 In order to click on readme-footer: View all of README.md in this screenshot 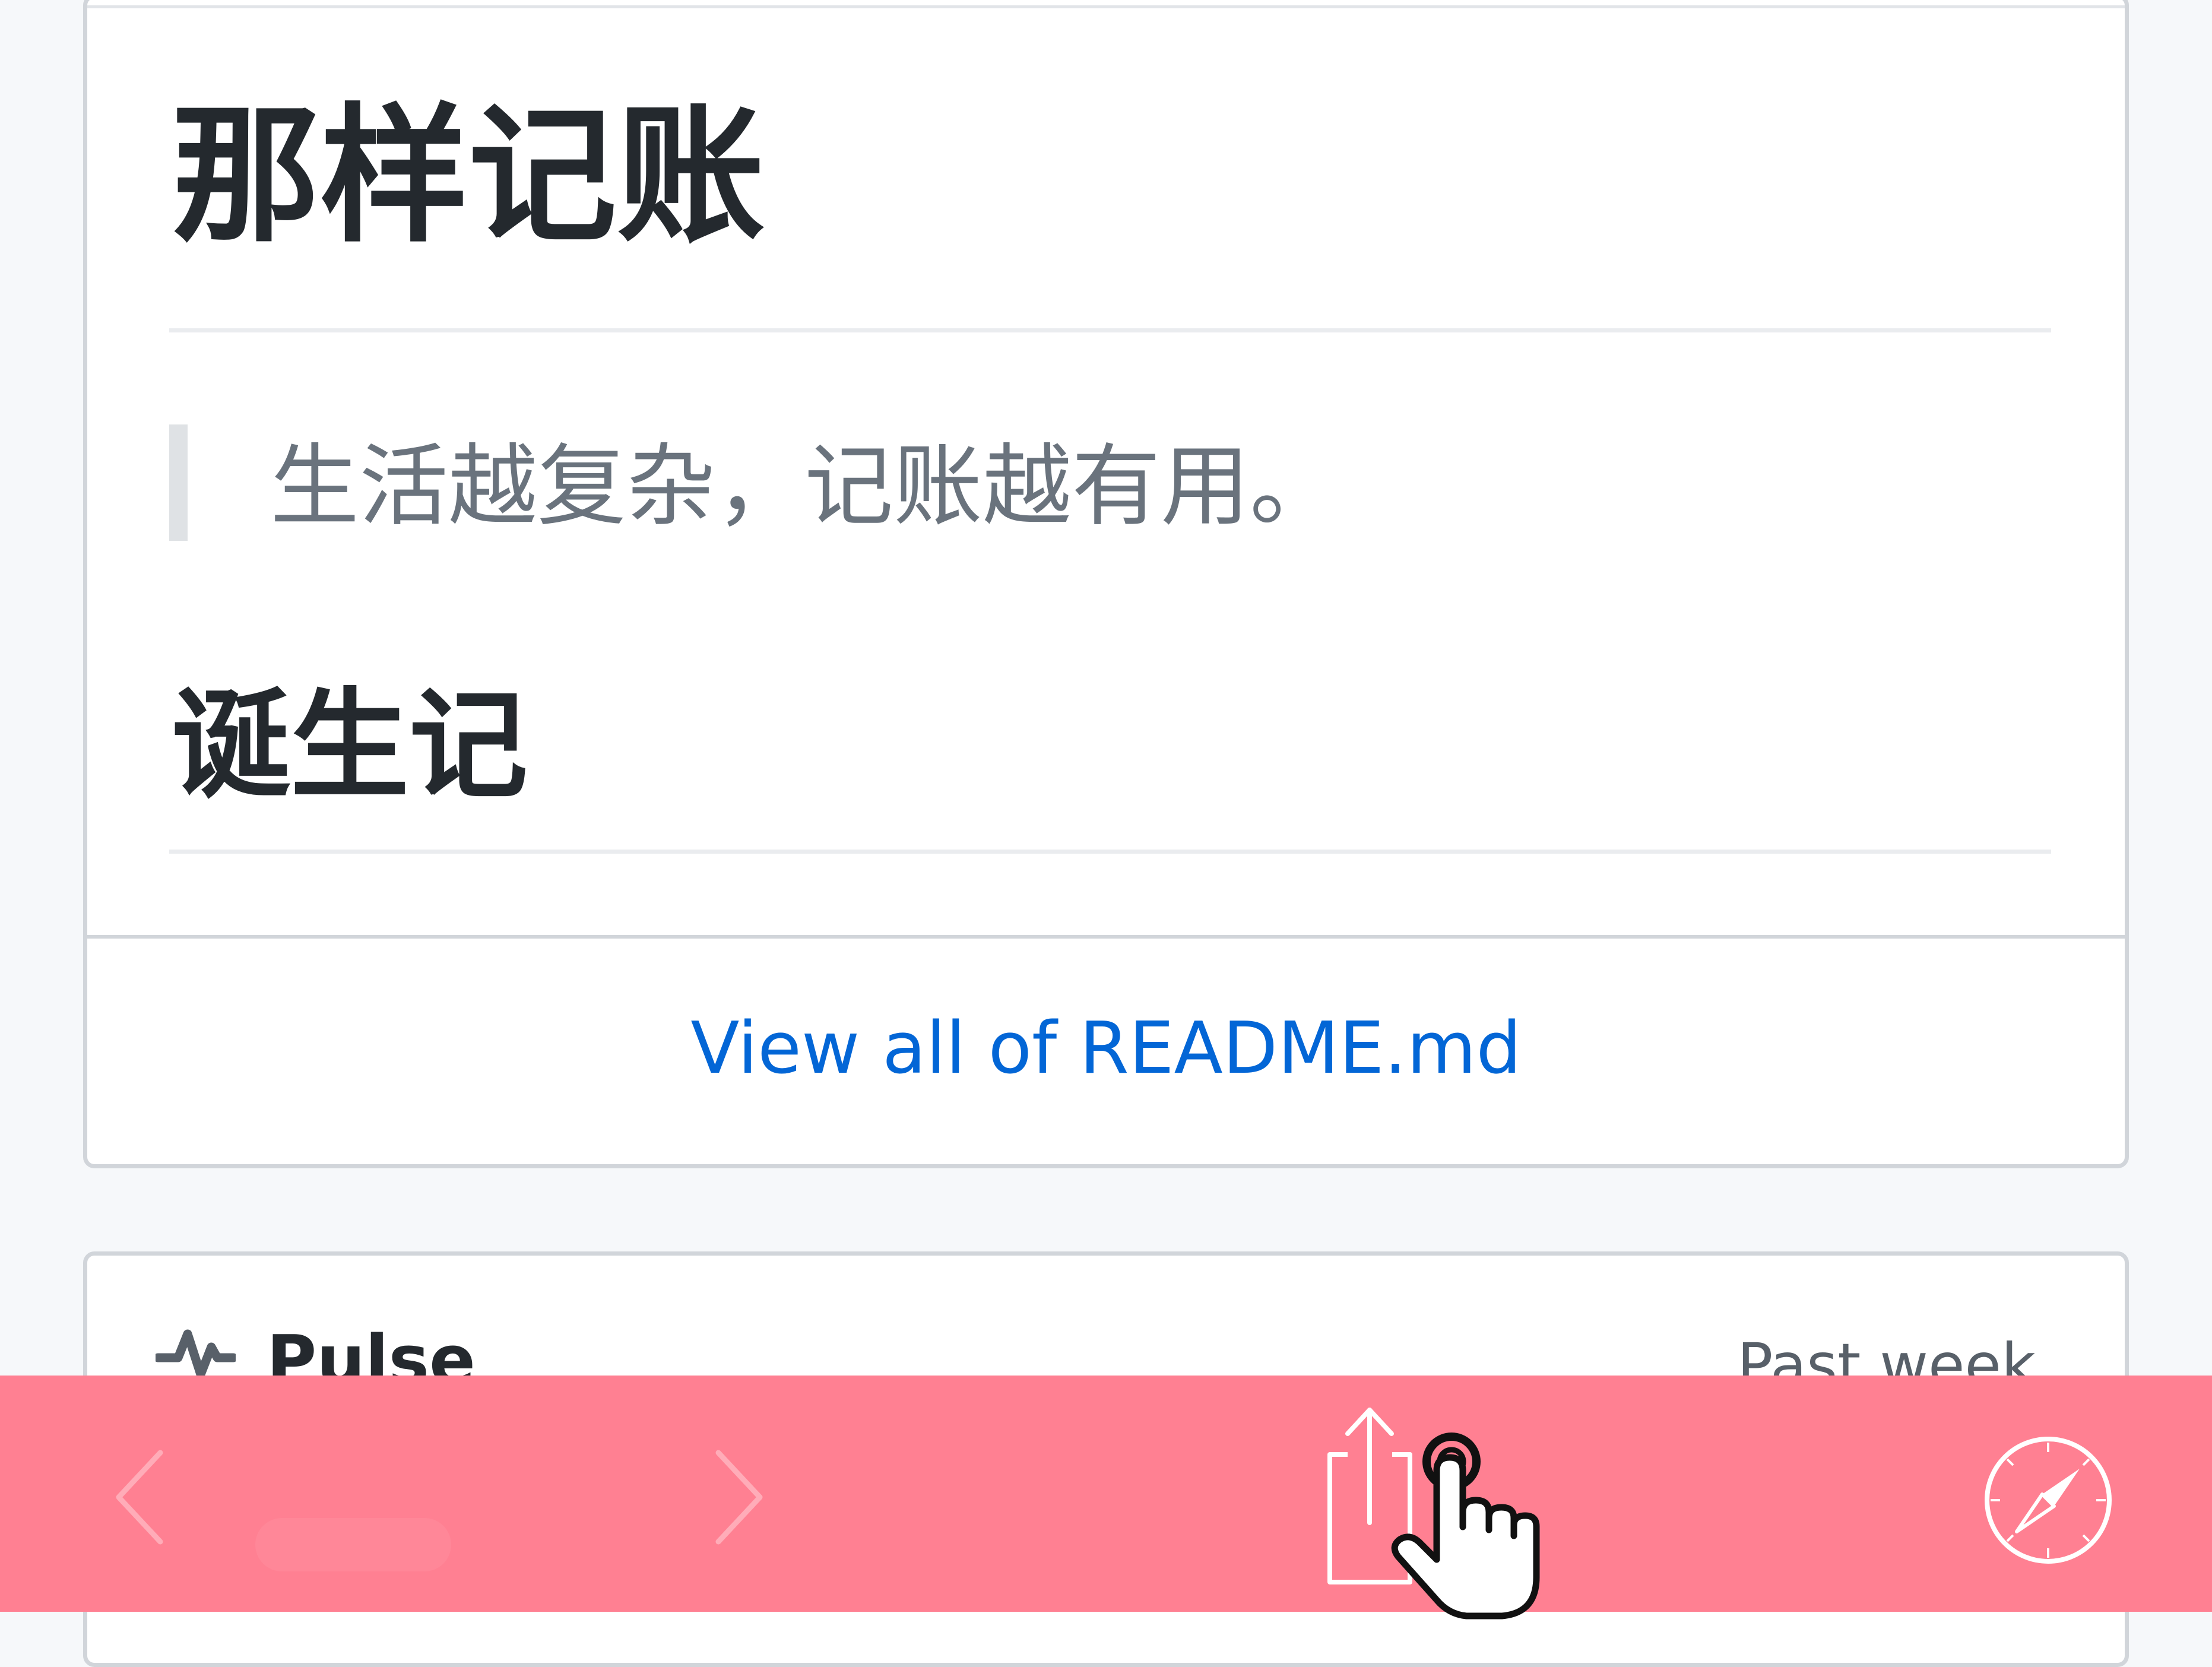, I will do `click(1106, 1049)`.